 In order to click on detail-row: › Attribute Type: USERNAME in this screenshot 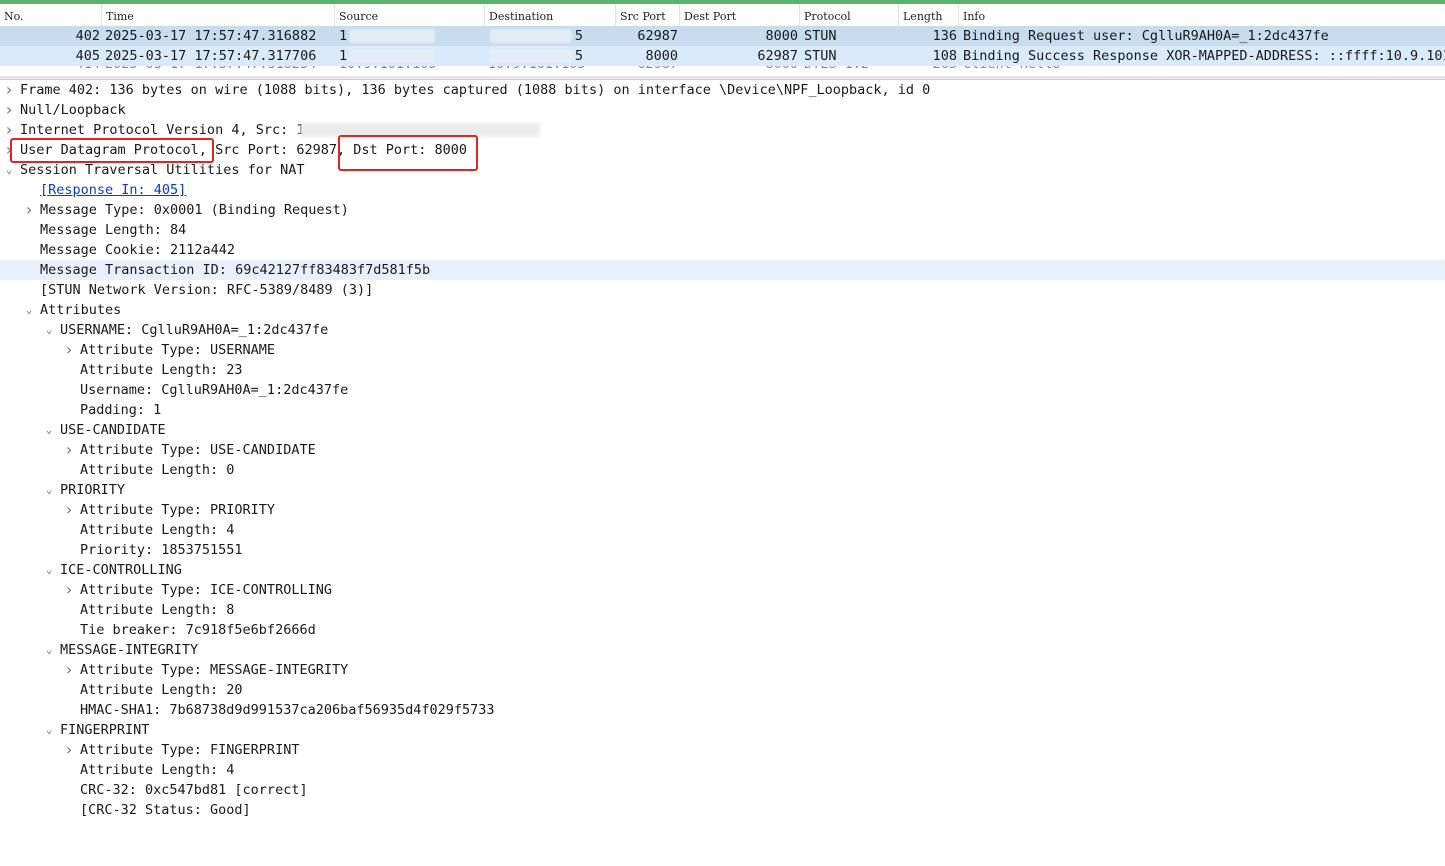, I will do `click(722, 350)`.